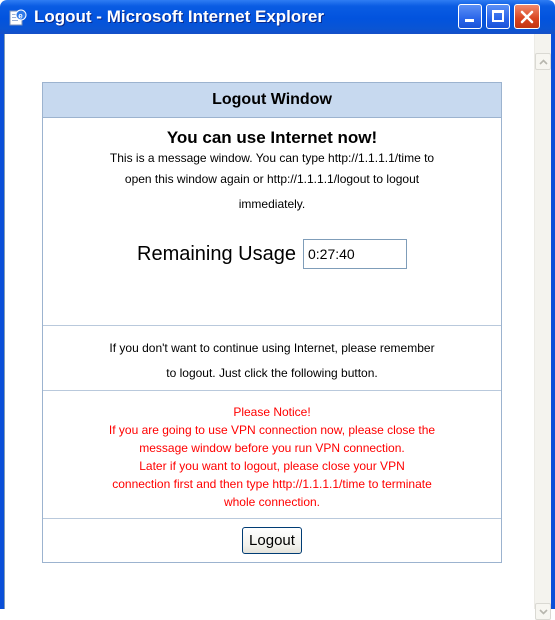 This screenshot has width=555, height=620. I want to click on chevron-up-icon, so click(543, 62).